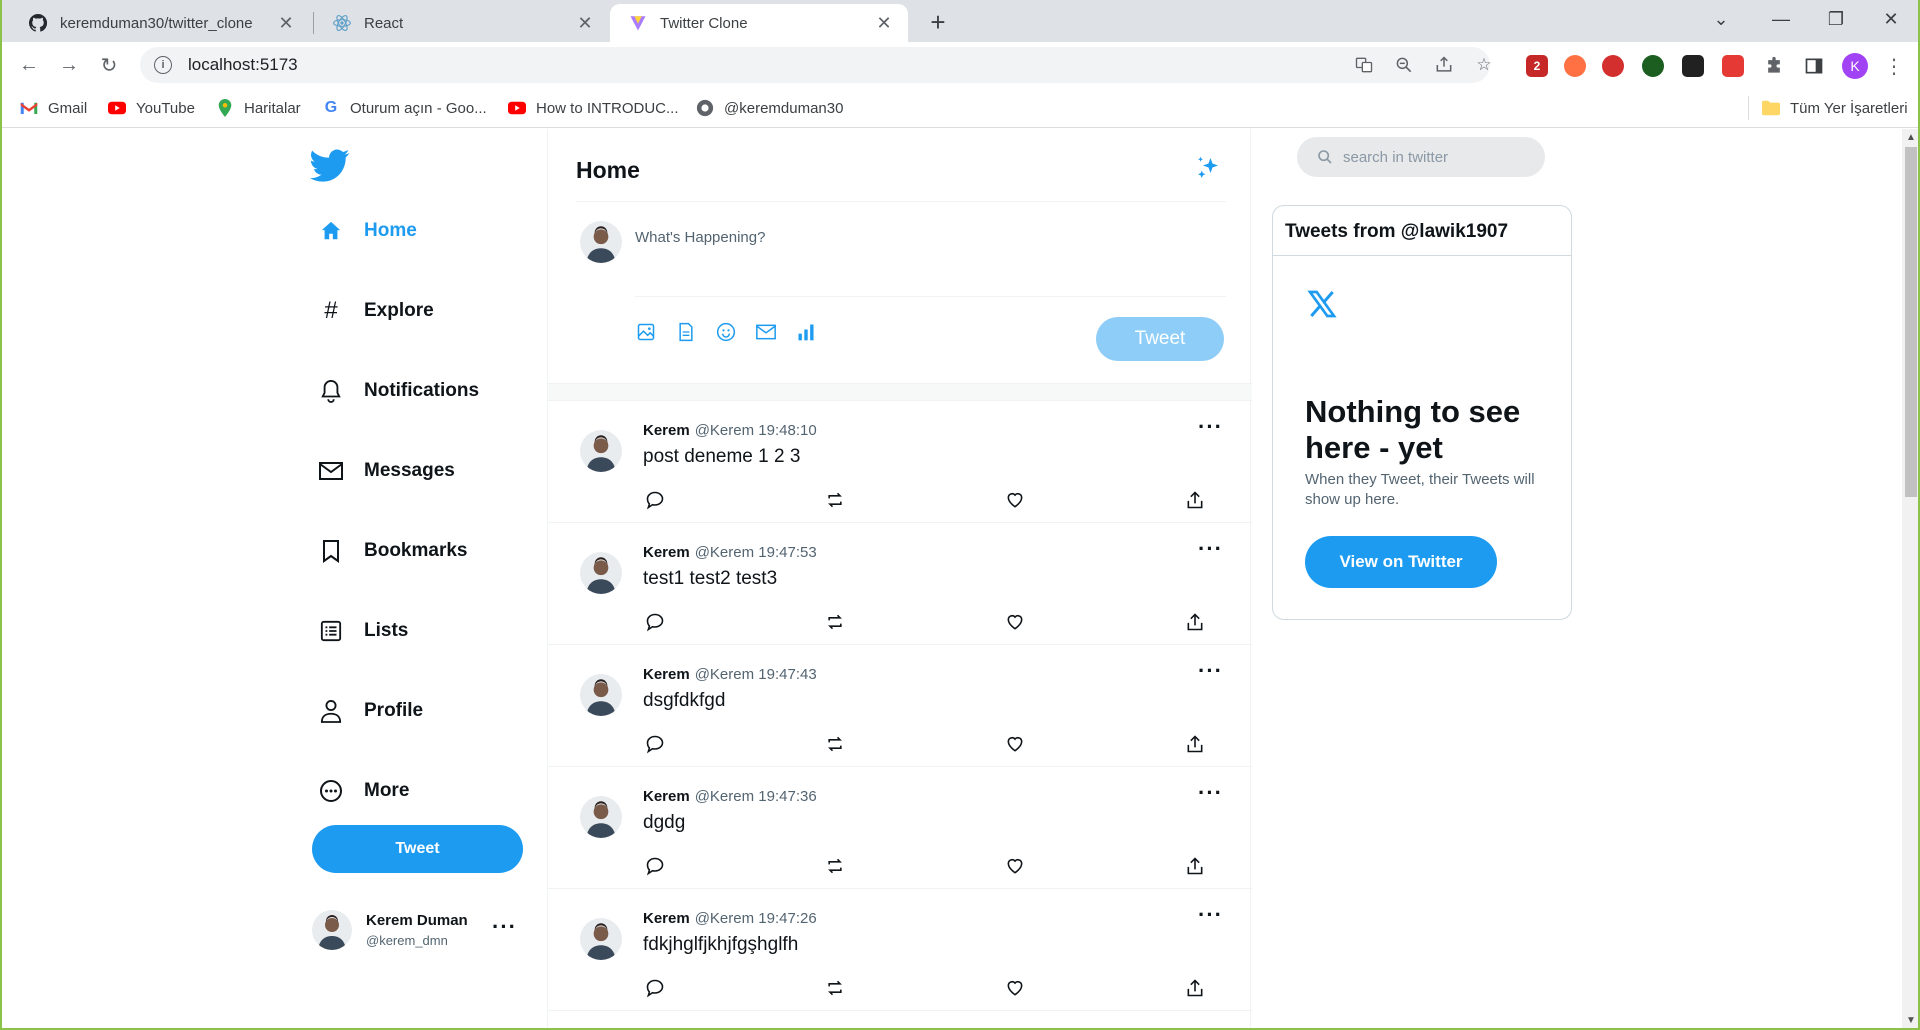 This screenshot has height=1030, width=1920. What do you see at coordinates (461, 23) in the screenshot?
I see `tab-react: React ✕` at bounding box center [461, 23].